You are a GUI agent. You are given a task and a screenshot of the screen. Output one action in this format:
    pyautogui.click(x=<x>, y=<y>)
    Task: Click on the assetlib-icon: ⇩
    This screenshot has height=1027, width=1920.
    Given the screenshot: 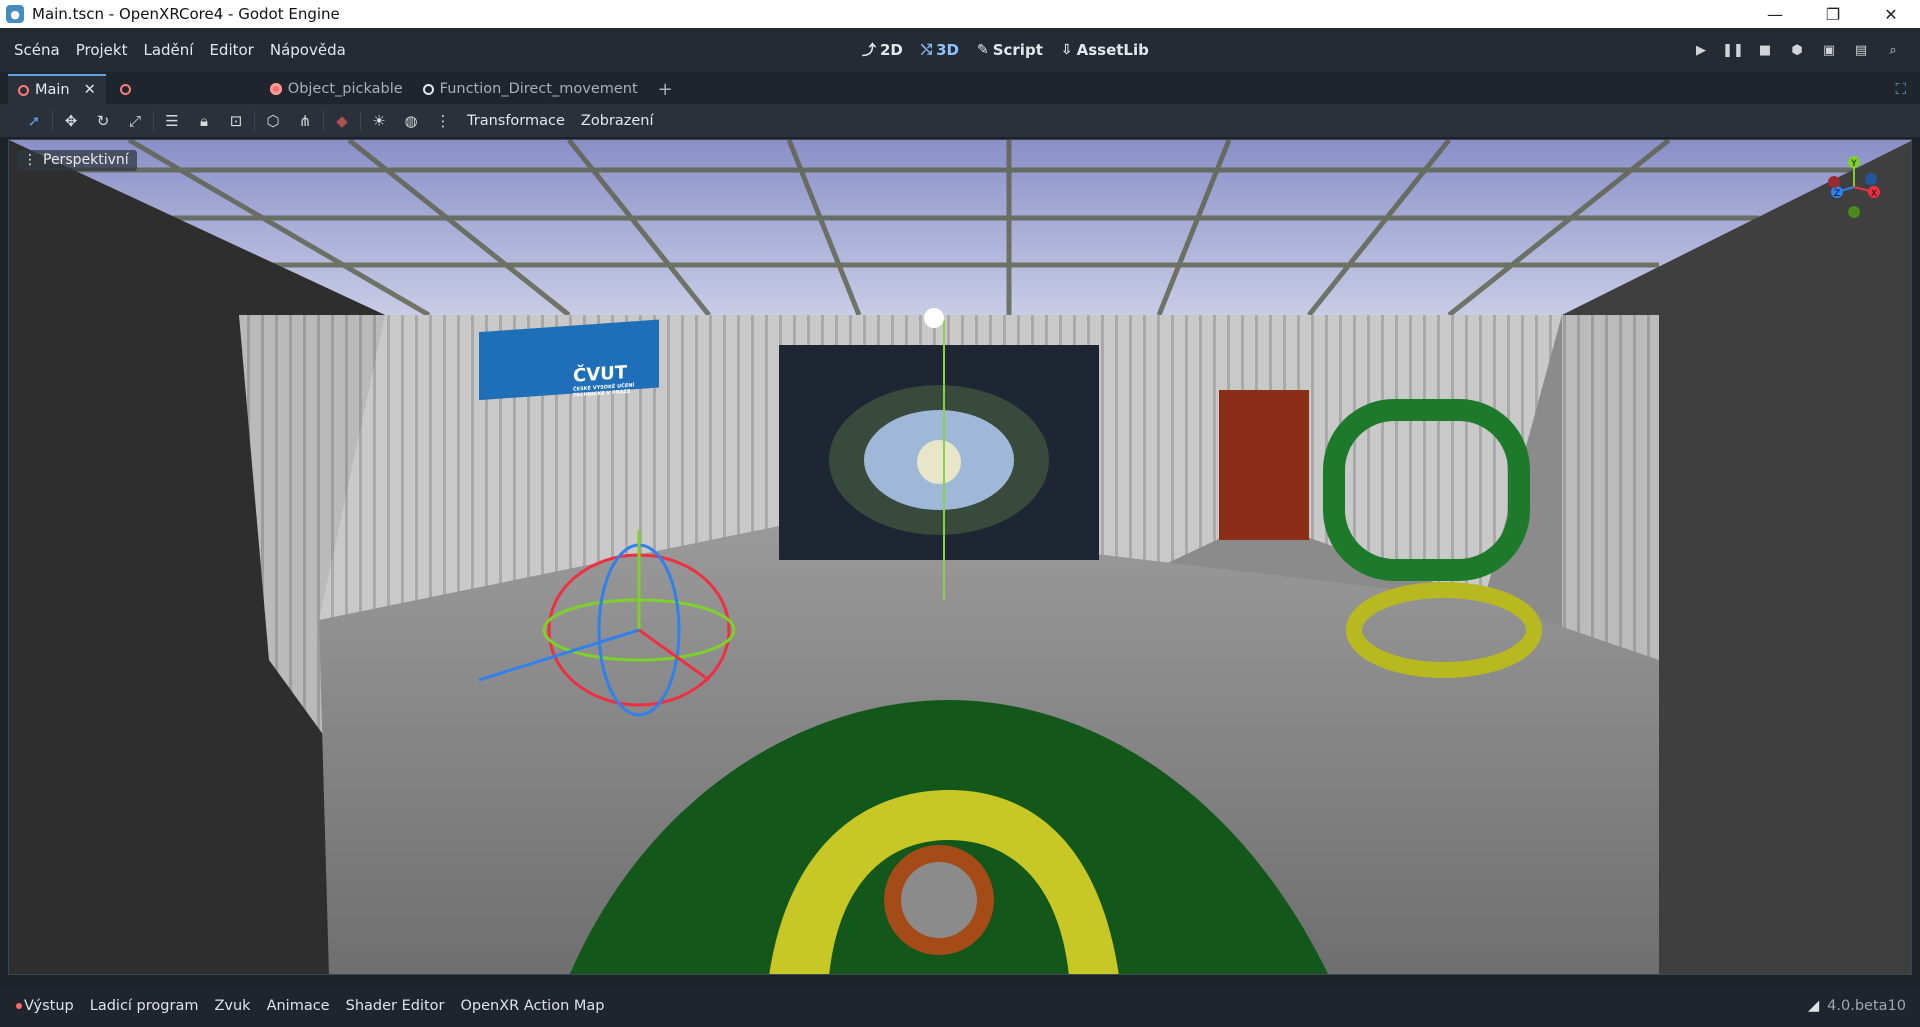 What is the action you would take?
    pyautogui.click(x=1066, y=50)
    